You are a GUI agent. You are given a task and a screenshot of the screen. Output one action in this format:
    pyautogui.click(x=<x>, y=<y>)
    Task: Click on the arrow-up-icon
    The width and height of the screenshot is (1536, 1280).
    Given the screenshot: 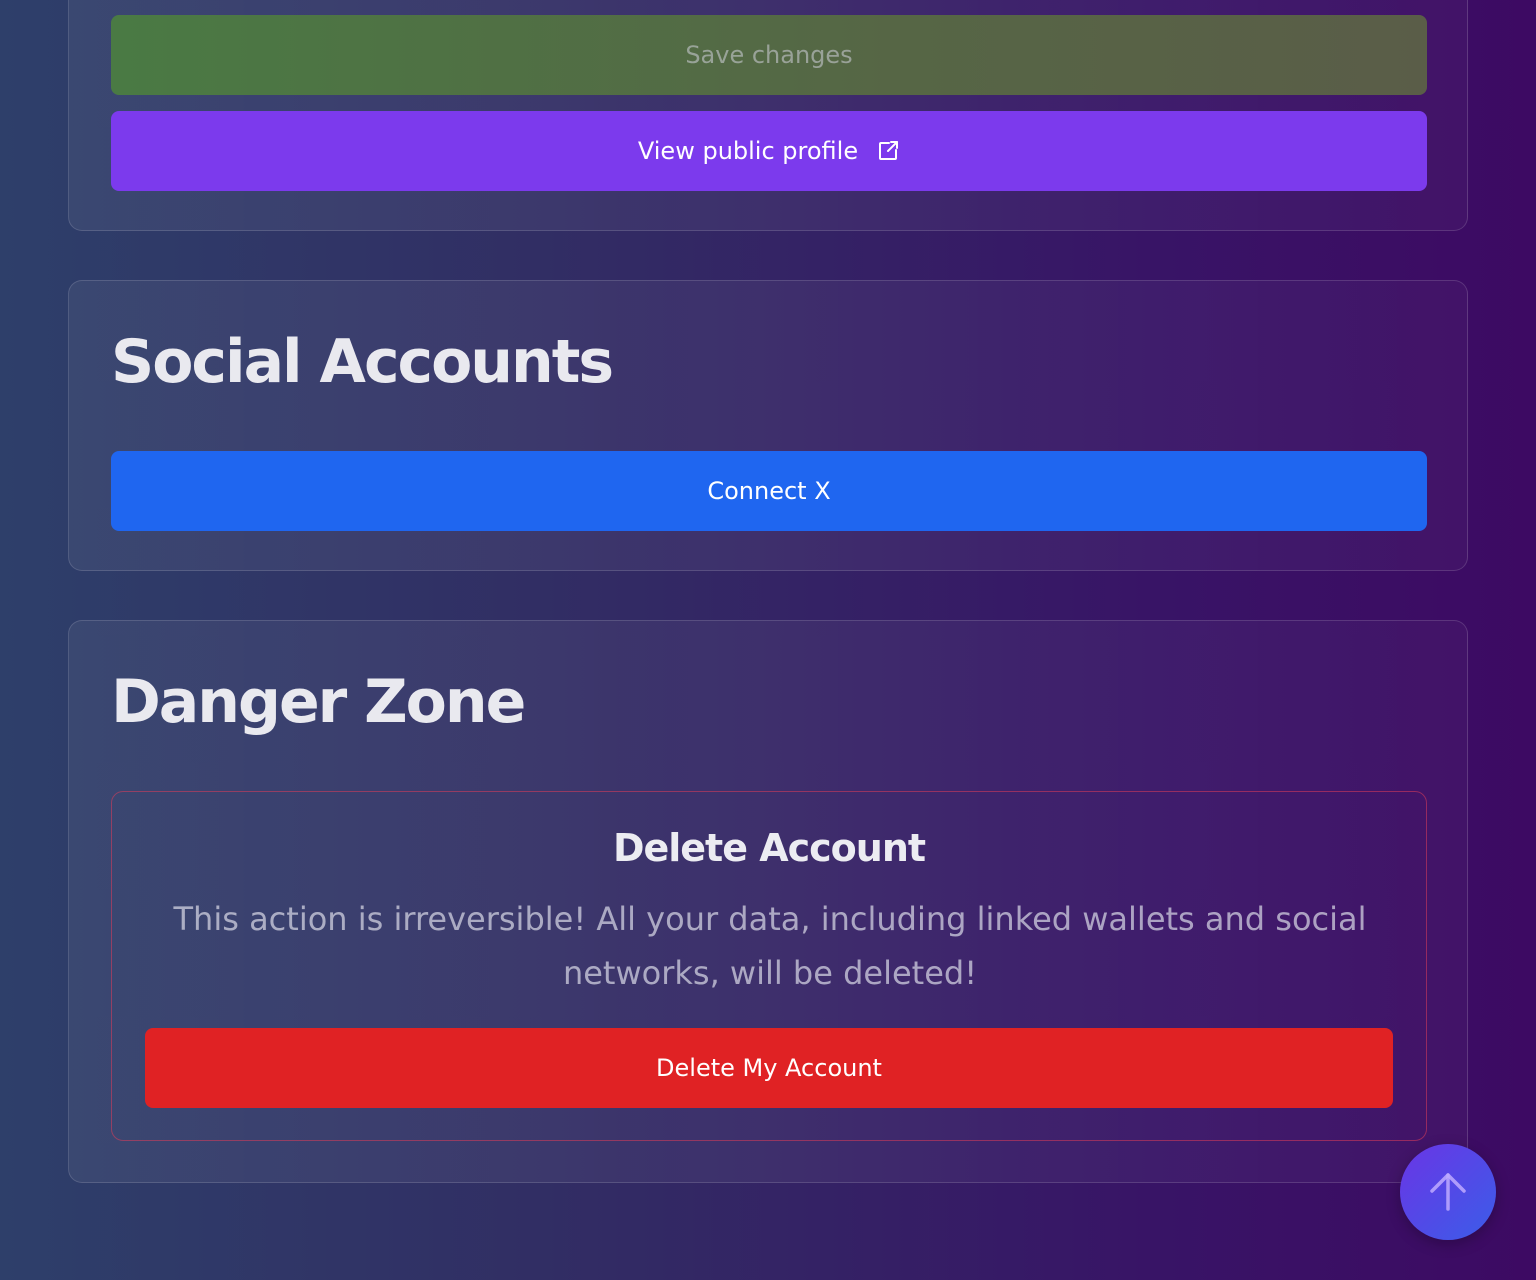 What is the action you would take?
    pyautogui.click(x=1448, y=1192)
    